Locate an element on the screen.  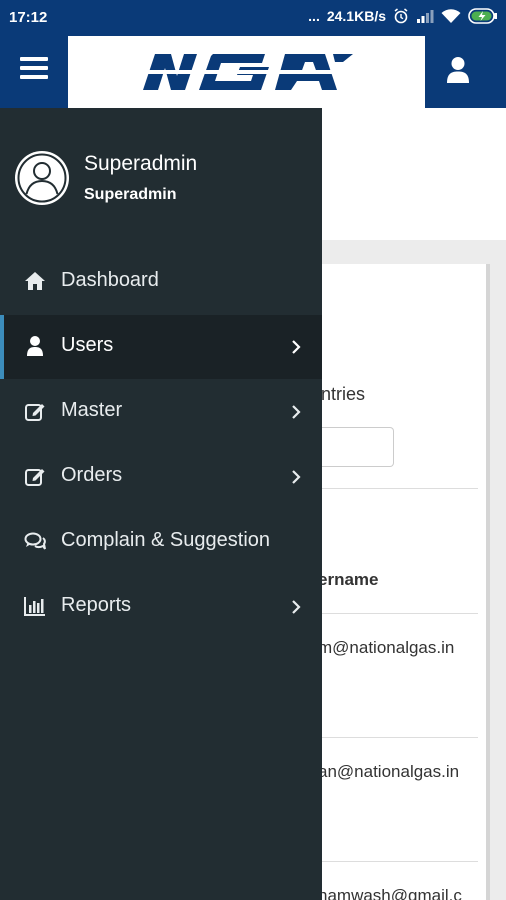
nga-logo-graphic is located at coordinates (246, 72).